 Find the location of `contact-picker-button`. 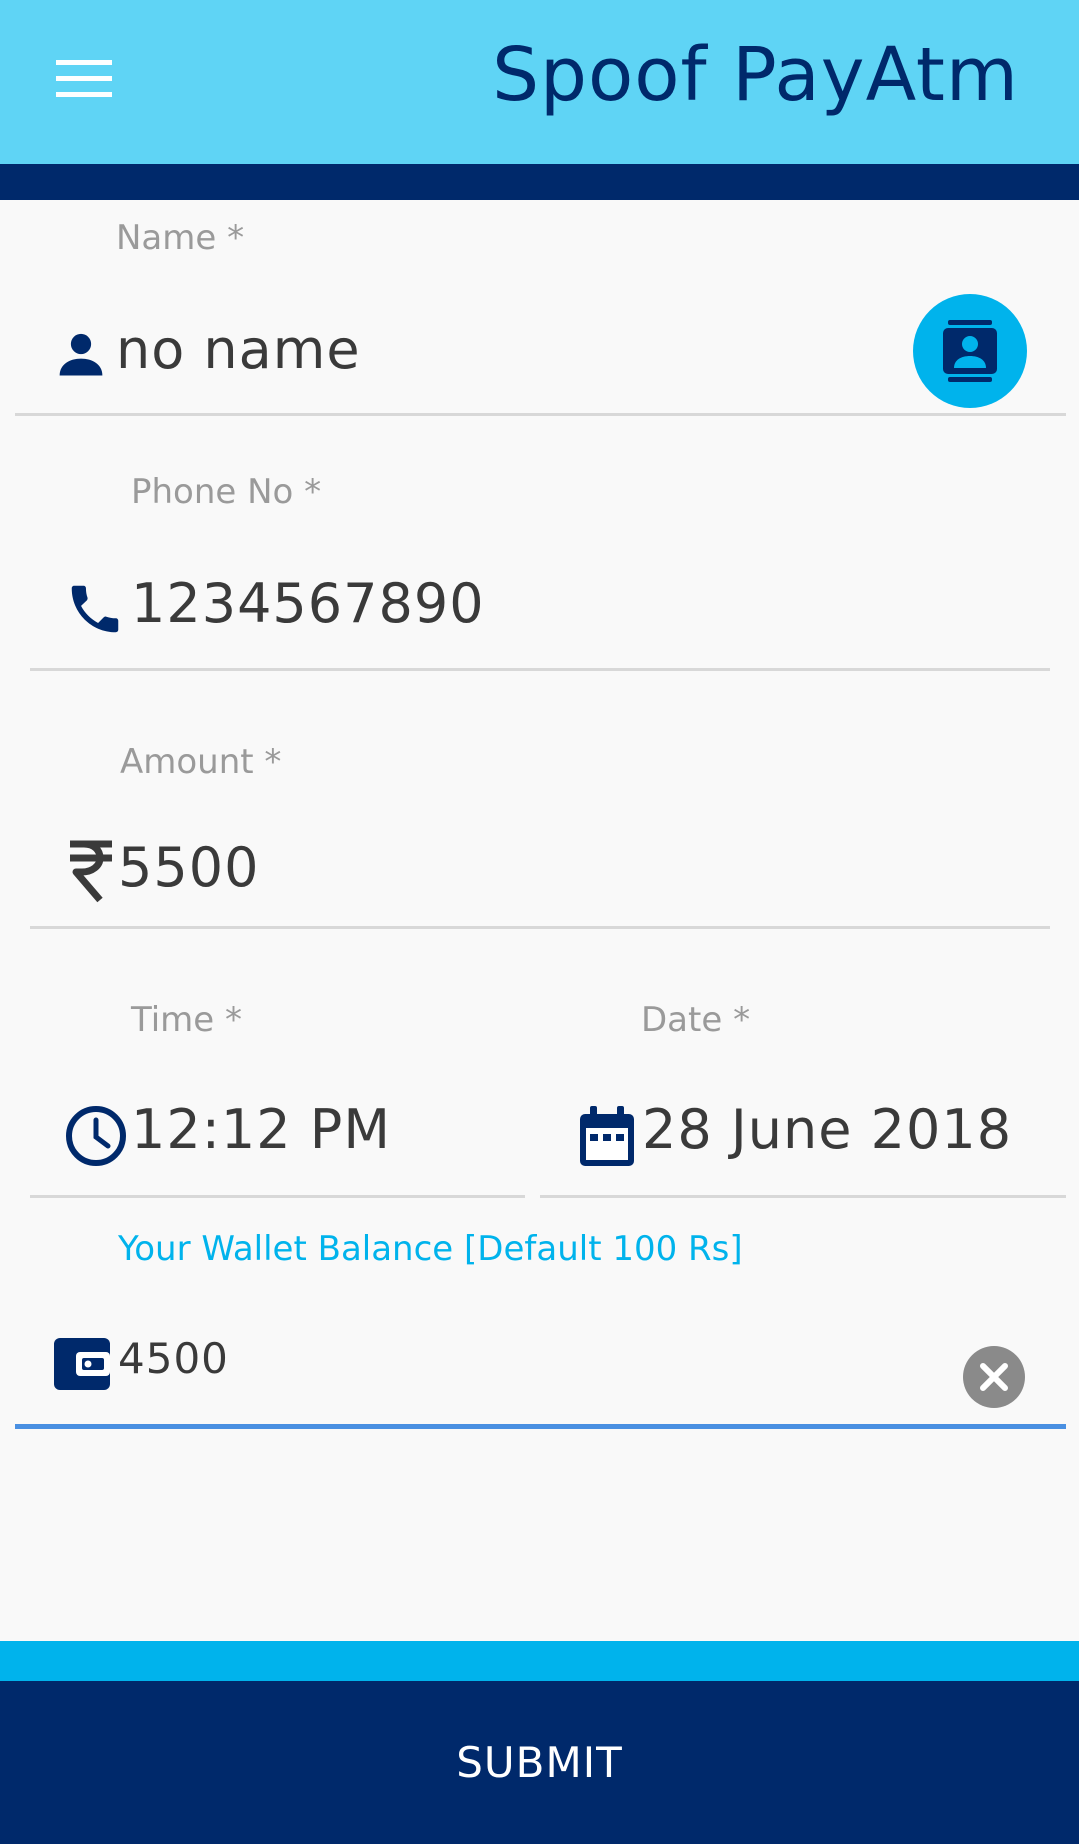

contact-picker-button is located at coordinates (970, 351).